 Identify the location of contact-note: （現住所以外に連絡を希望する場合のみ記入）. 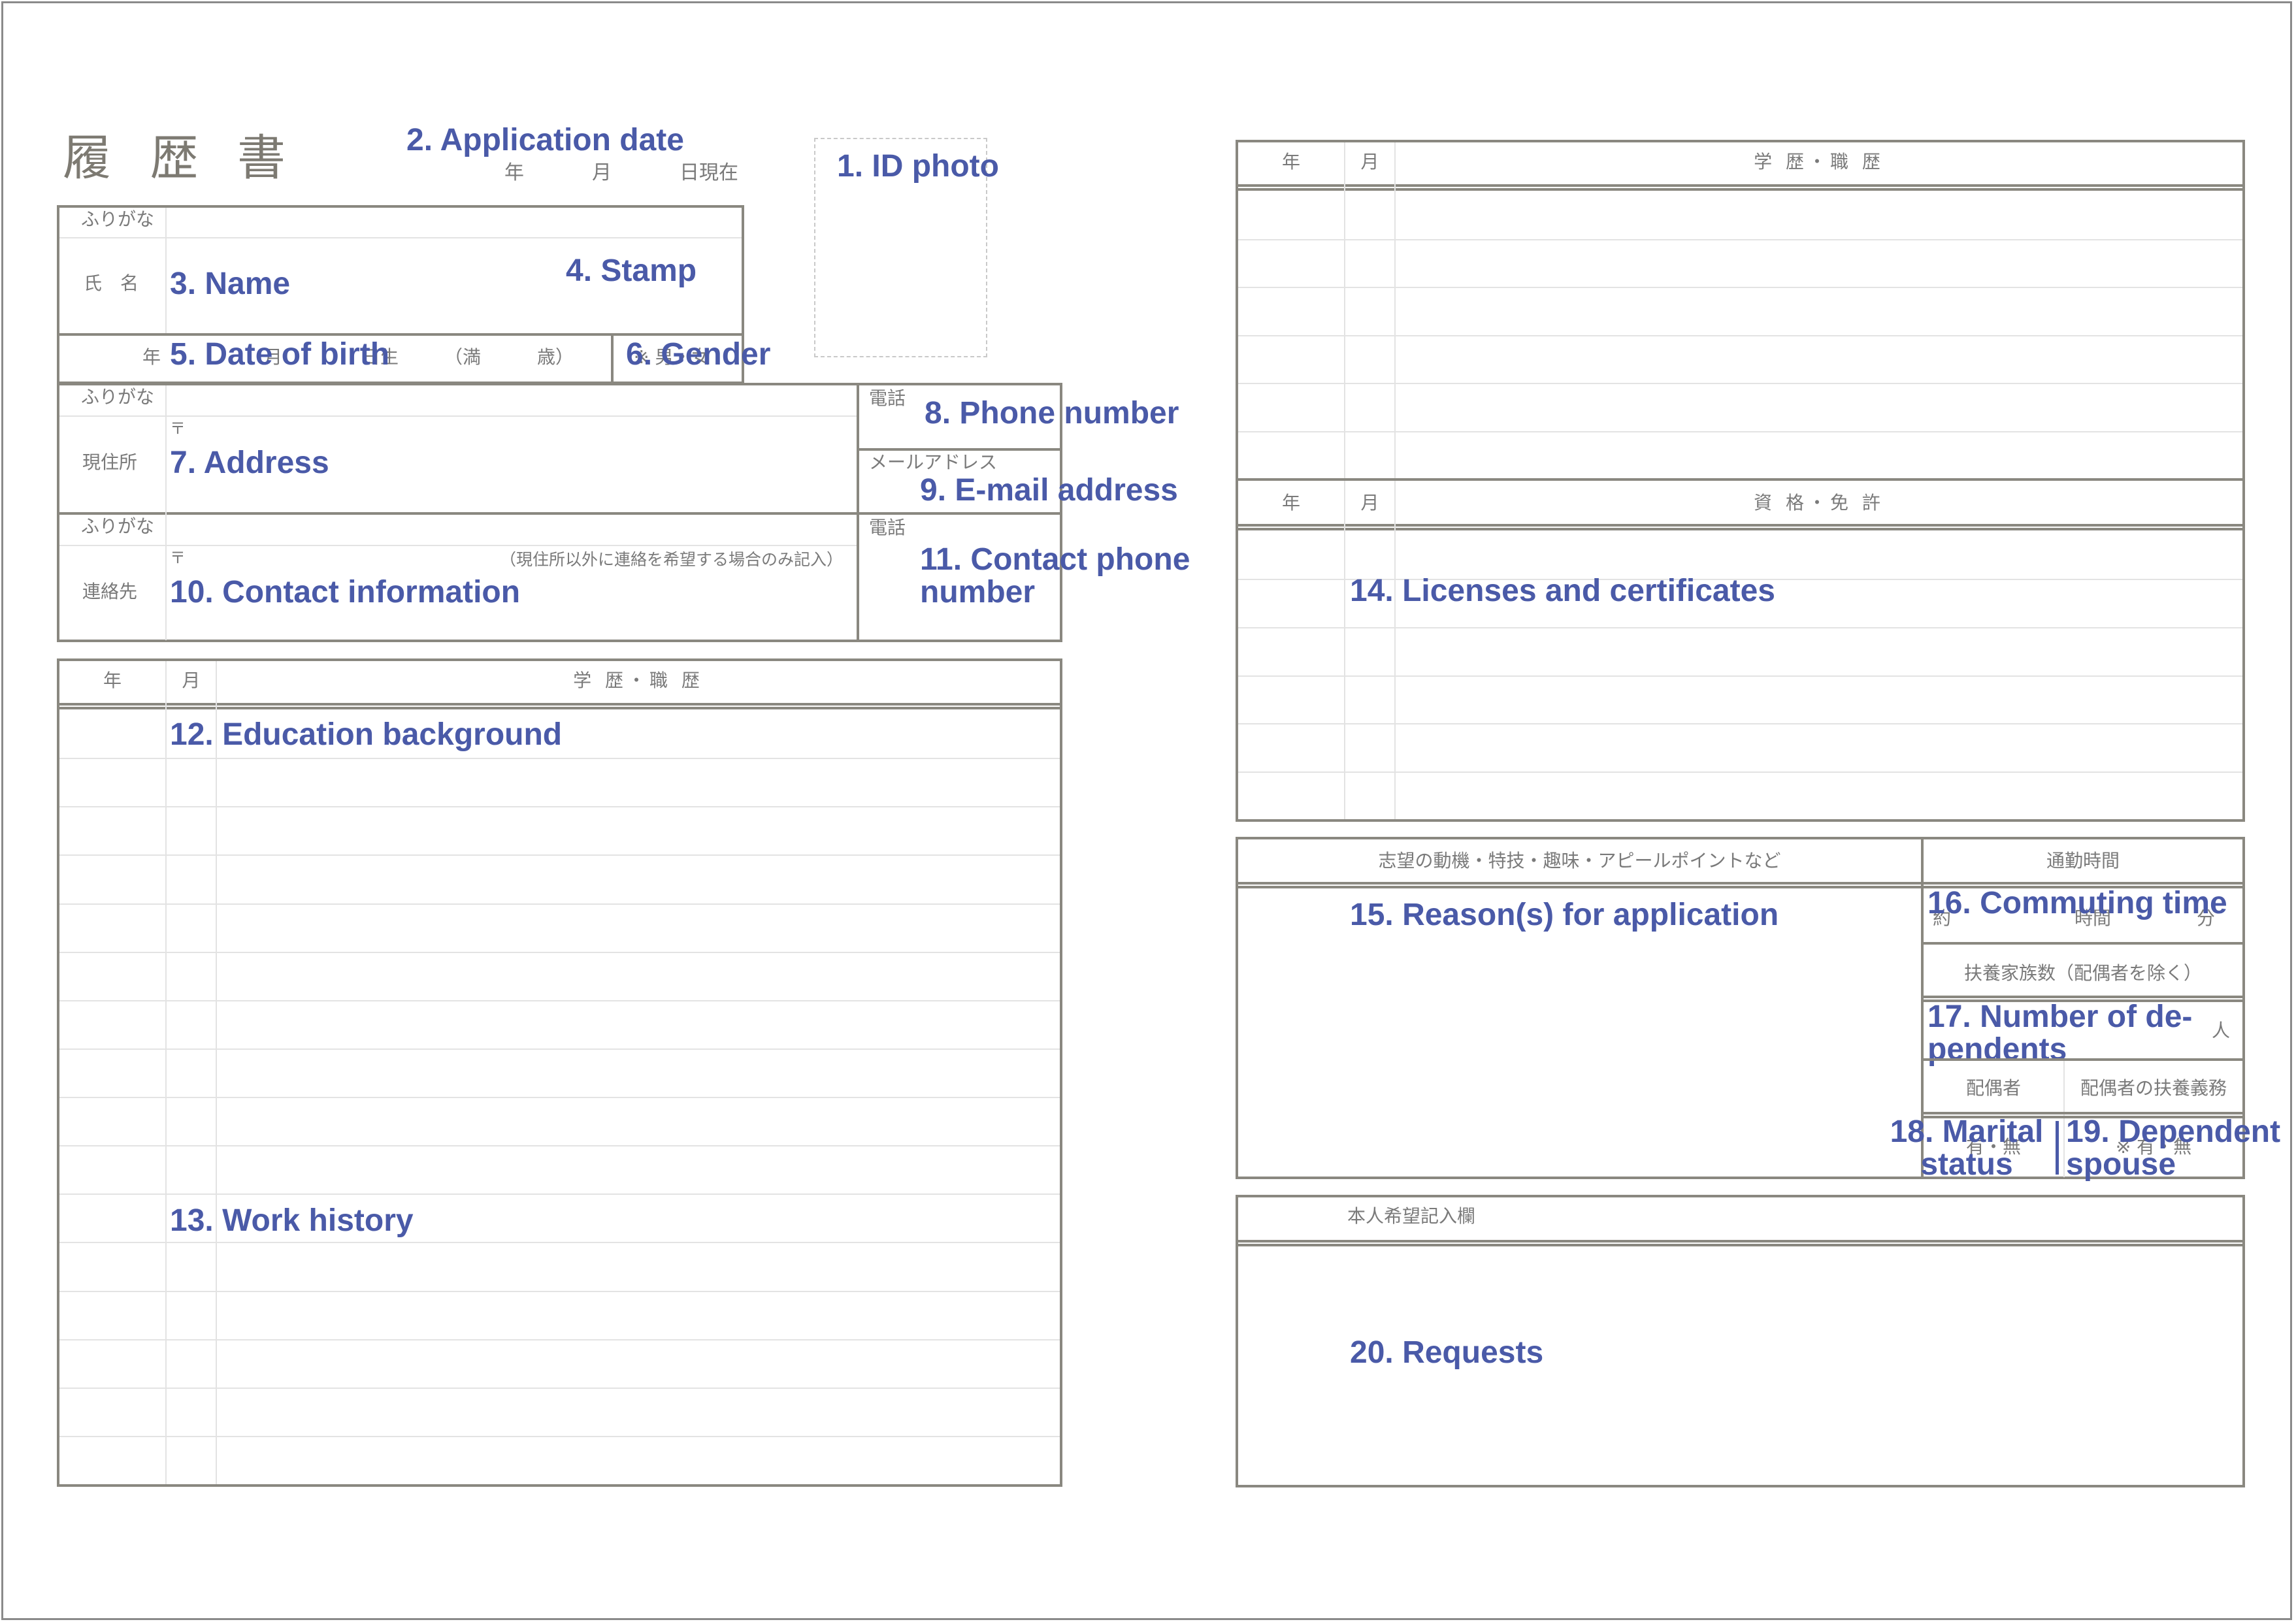
(672, 559).